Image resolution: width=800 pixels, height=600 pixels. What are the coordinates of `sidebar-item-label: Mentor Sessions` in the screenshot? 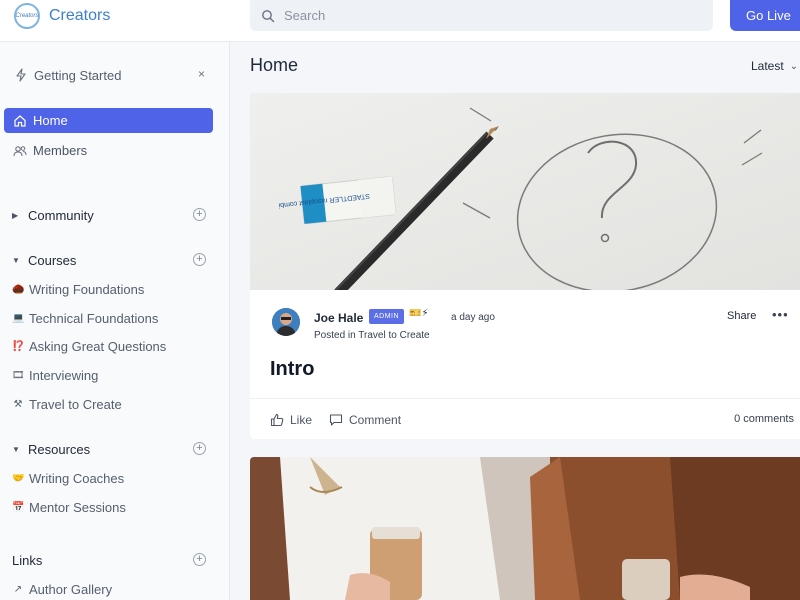 It's located at (77, 507).